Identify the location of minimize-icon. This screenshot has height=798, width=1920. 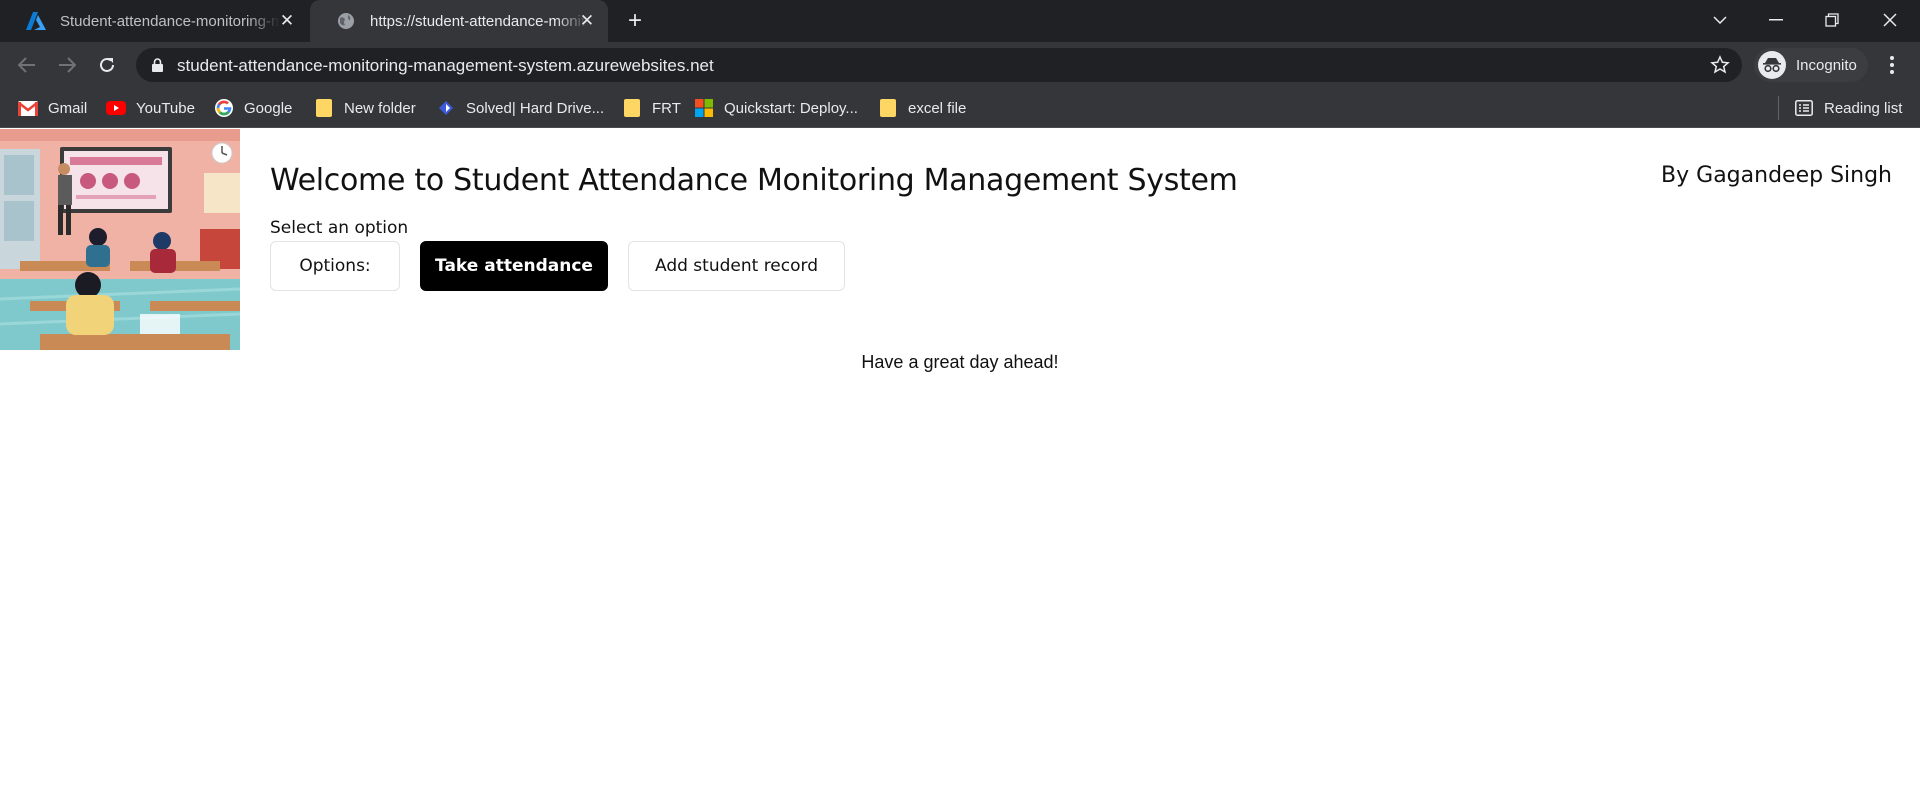
(1776, 20).